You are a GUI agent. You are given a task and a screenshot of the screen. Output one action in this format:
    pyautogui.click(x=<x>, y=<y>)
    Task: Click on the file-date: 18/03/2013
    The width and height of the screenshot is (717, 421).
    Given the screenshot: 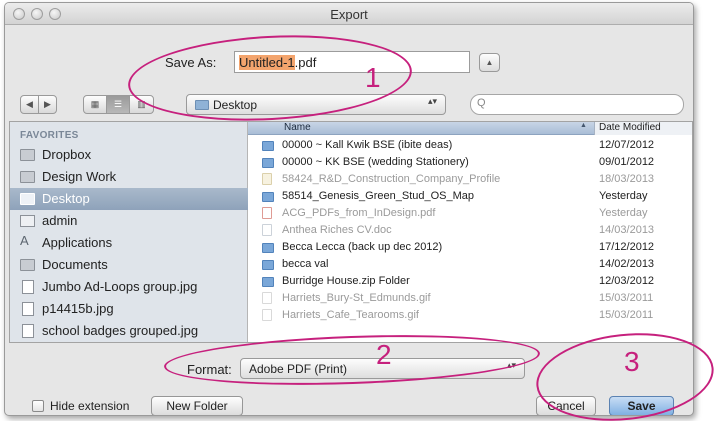 What is the action you would take?
    pyautogui.click(x=627, y=179)
    